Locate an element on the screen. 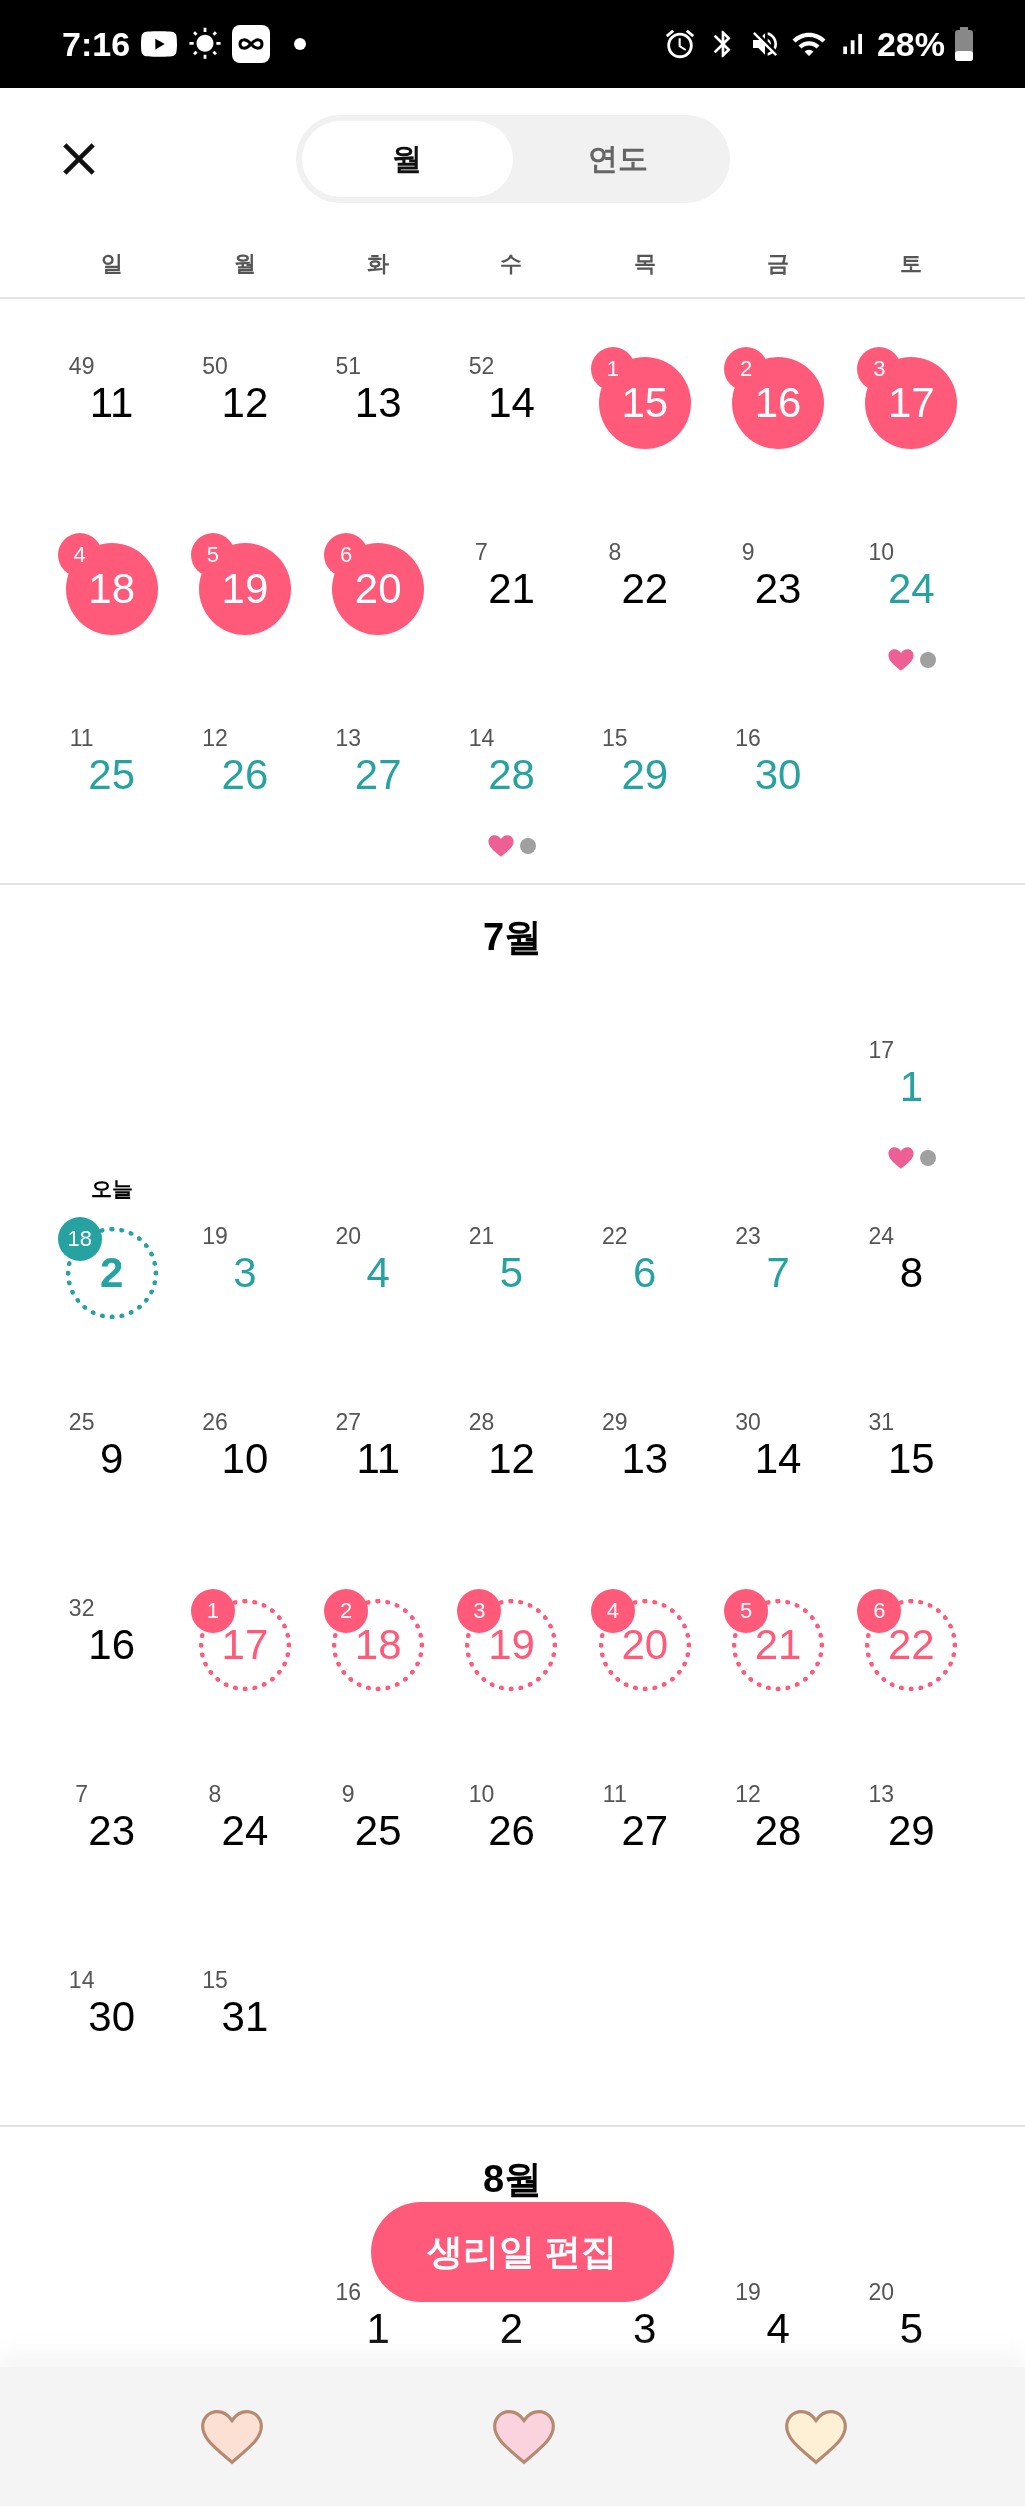 The width and height of the screenshot is (1025, 2506). cycle-day-number: 24 is located at coordinates (881, 1236).